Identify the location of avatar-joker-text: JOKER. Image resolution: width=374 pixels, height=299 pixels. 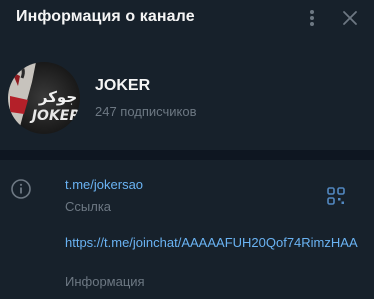
(54, 116).